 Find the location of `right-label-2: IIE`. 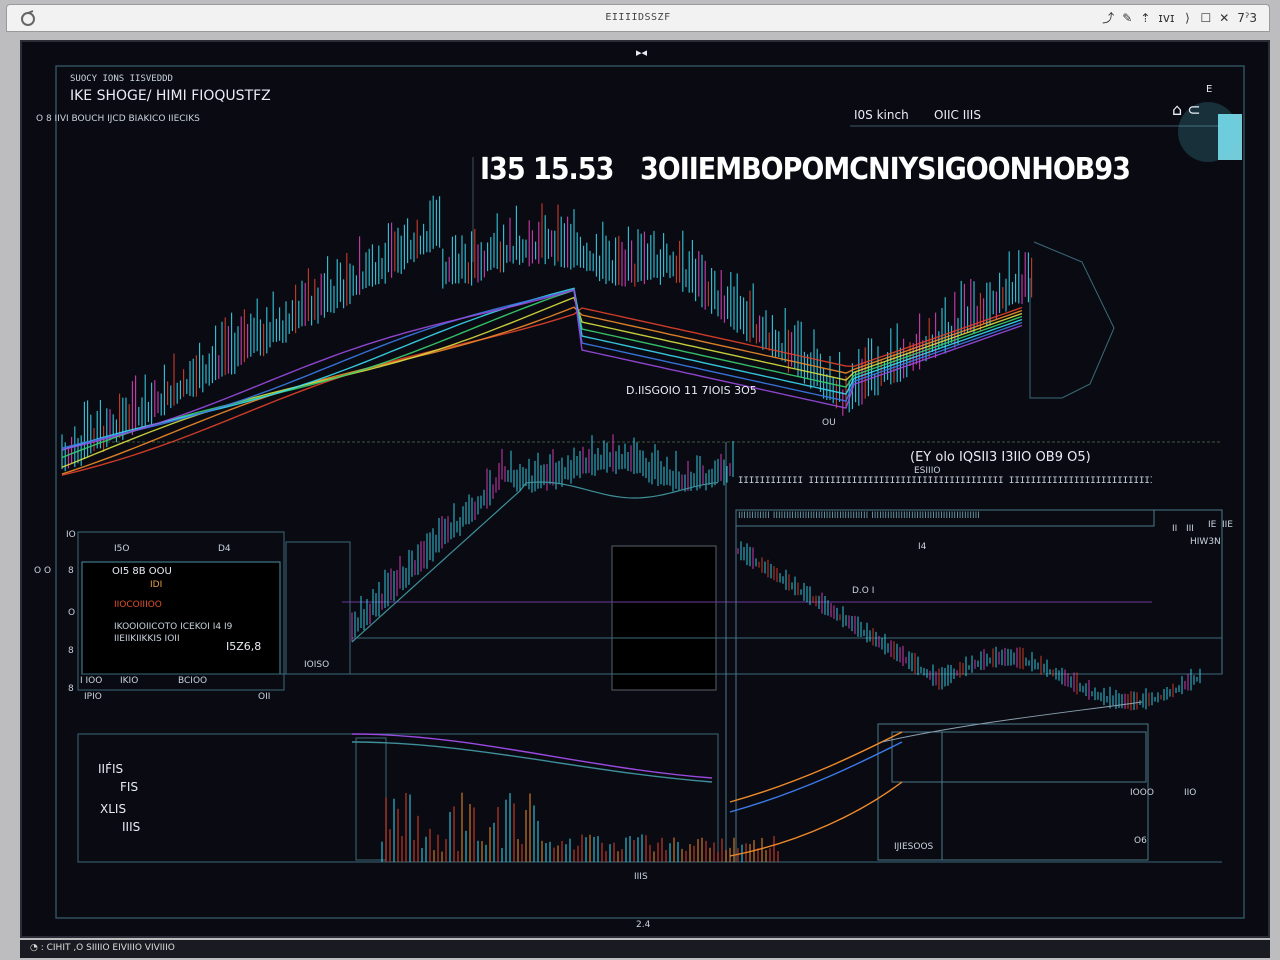

right-label-2: IIE is located at coordinates (1227, 525).